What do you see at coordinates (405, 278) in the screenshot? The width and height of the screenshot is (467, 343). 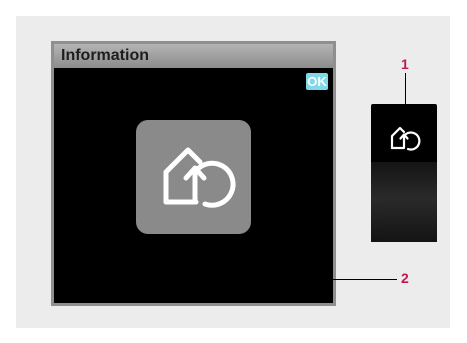 I see `callout-number-2: 2` at bounding box center [405, 278].